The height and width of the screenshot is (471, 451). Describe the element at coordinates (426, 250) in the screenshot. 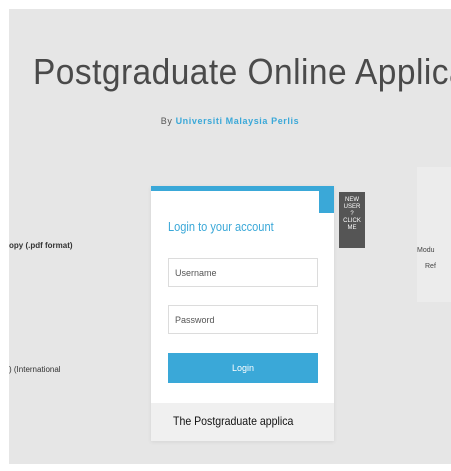

I see `right-panel-text-1: Modu` at that location.